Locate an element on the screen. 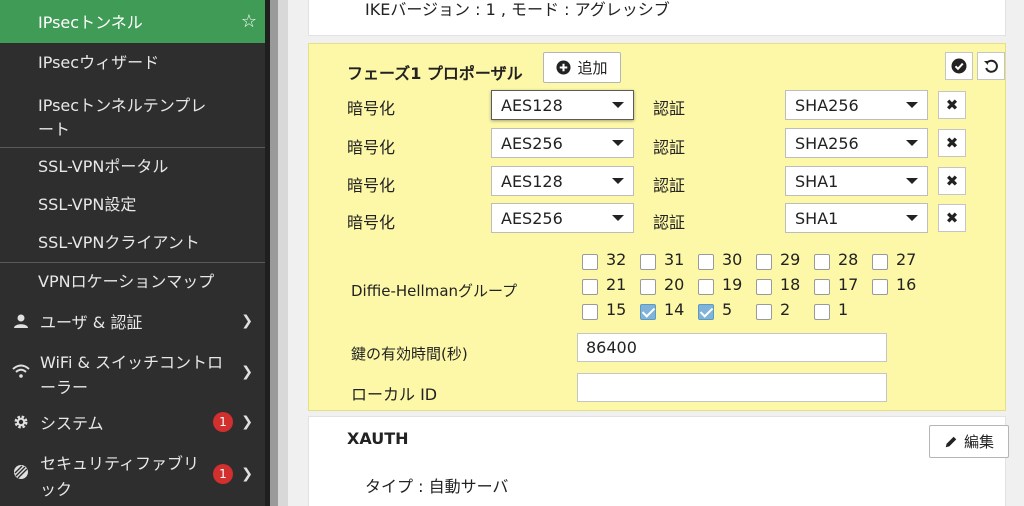 This screenshot has width=1024, height=506. dh-group-number: 17 is located at coordinates (848, 284).